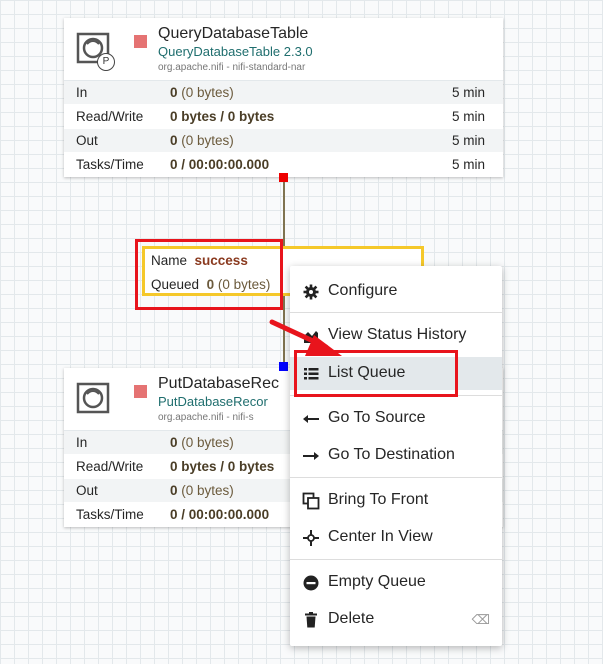 The height and width of the screenshot is (664, 603). I want to click on processor-bundle: org.apache.nifi - nifi-s, so click(206, 417).